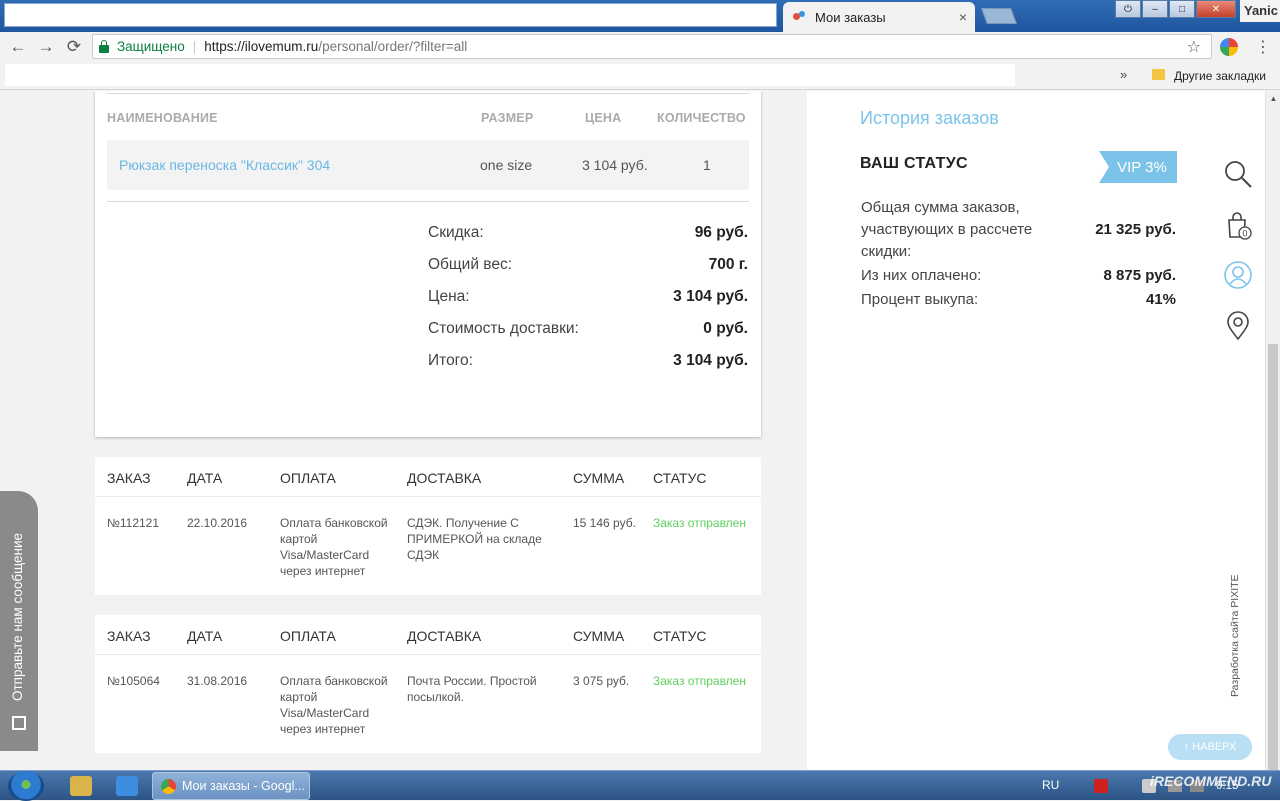 This screenshot has height=801, width=1280. I want to click on header-date: ДАТА, so click(205, 636).